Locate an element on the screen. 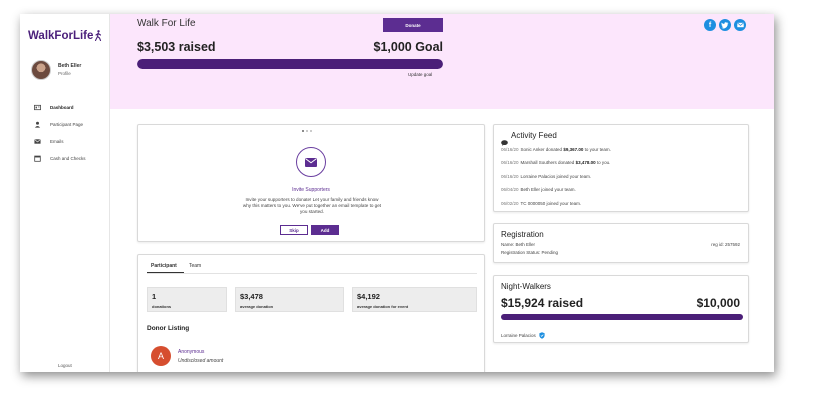  team-member-name: Lorraine Palacios is located at coordinates (518, 335).